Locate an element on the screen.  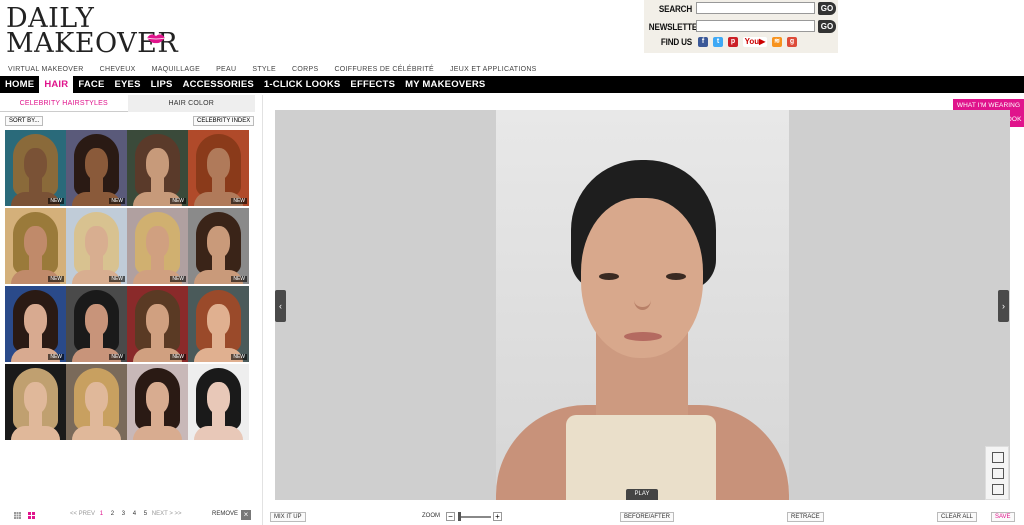
zoom-slider-handle is located at coordinates (459, 516).